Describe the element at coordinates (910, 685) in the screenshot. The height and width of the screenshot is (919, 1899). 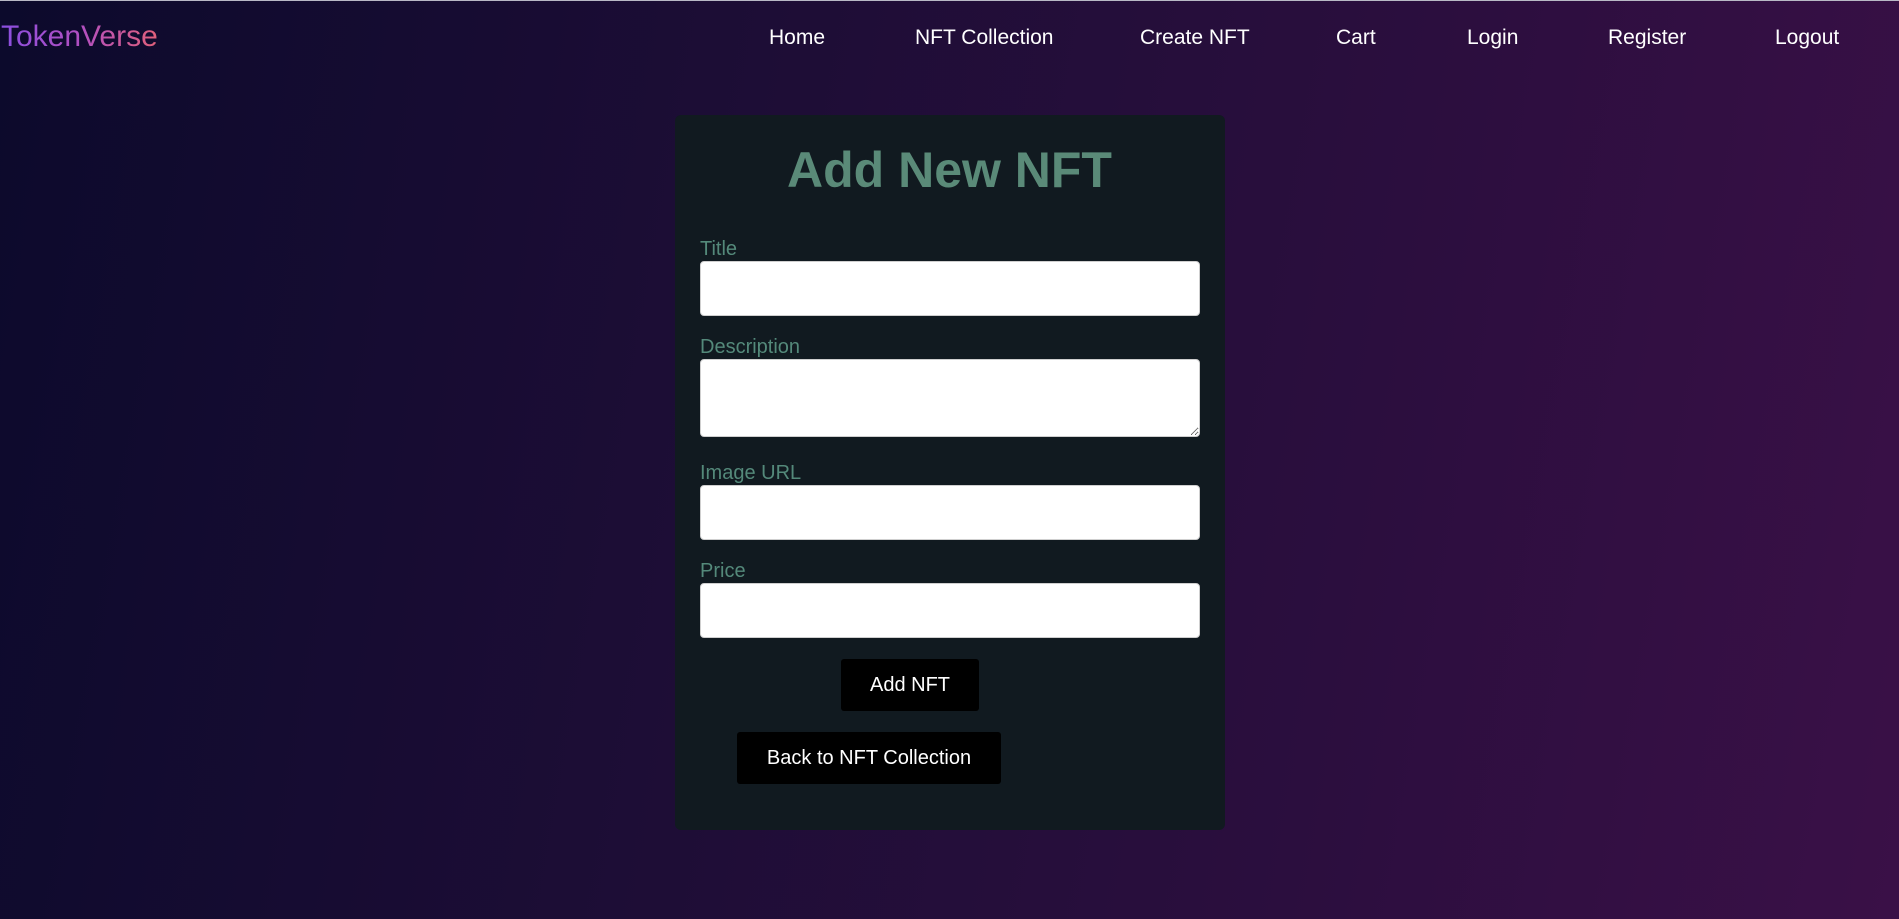
I see `add-nft-button: Add NFT` at that location.